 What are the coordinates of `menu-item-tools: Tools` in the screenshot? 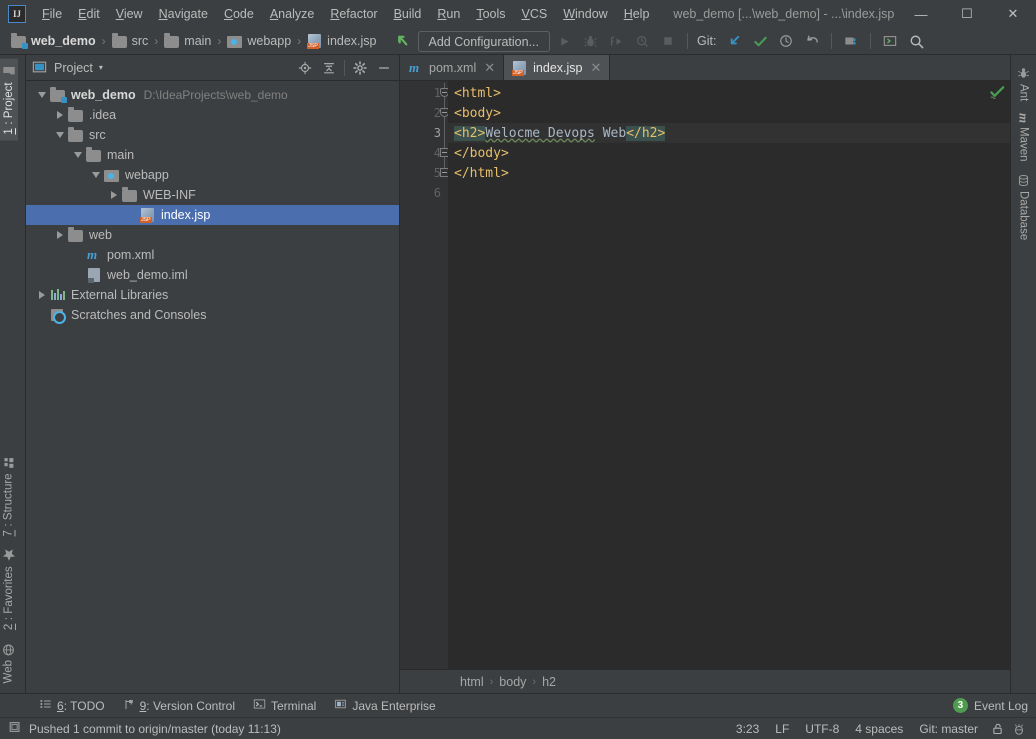 It's located at (490, 14).